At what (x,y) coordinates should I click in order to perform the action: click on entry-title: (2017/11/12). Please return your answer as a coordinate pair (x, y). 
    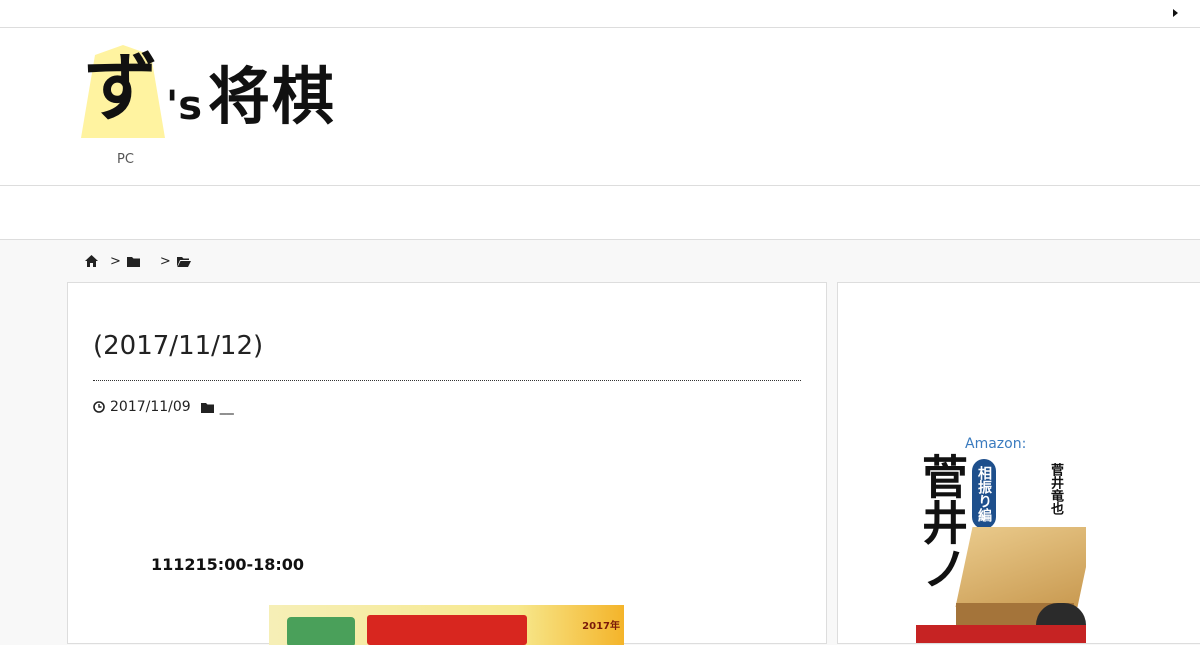
    Looking at the image, I should click on (178, 346).